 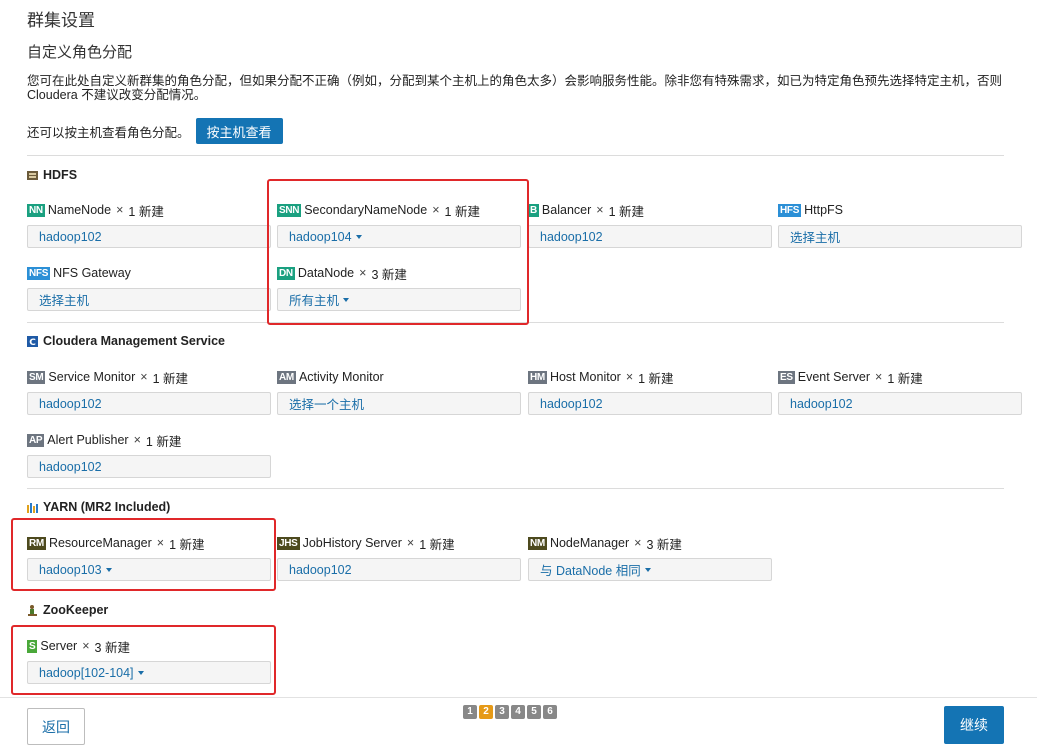 What do you see at coordinates (518, 723) in the screenshot?
I see `footer: 返回 123456 继续` at bounding box center [518, 723].